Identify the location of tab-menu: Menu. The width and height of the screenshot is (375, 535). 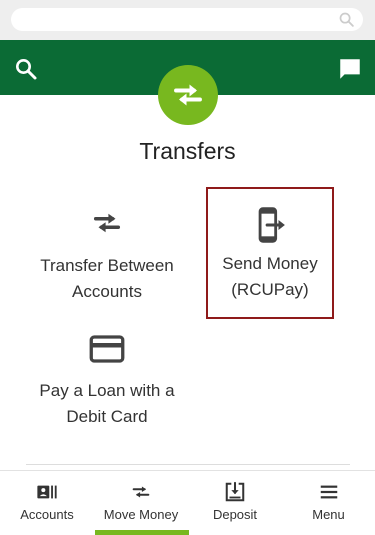
(328, 503).